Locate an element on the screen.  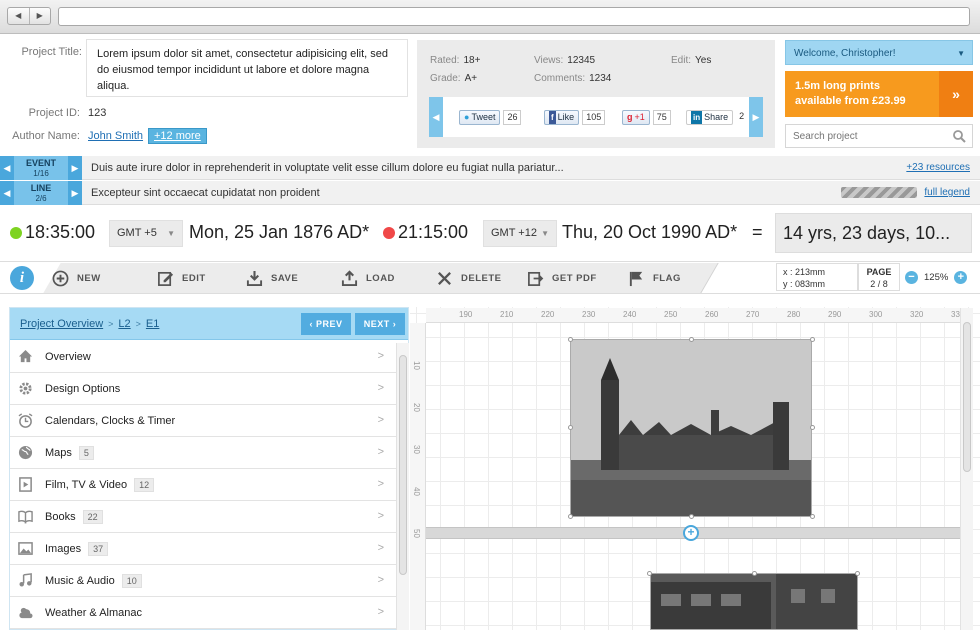
list-item: Weather & Almanac > is located at coordinates (203, 613).